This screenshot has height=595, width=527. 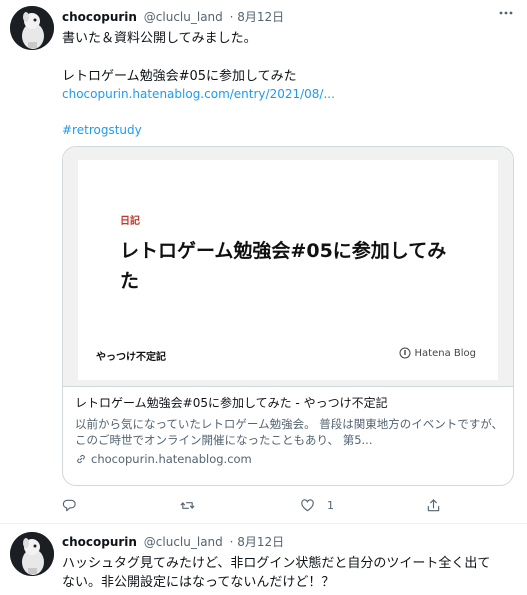 What do you see at coordinates (289, 459) in the screenshot?
I see `card-domain: chocopurin.hatenablog.com` at bounding box center [289, 459].